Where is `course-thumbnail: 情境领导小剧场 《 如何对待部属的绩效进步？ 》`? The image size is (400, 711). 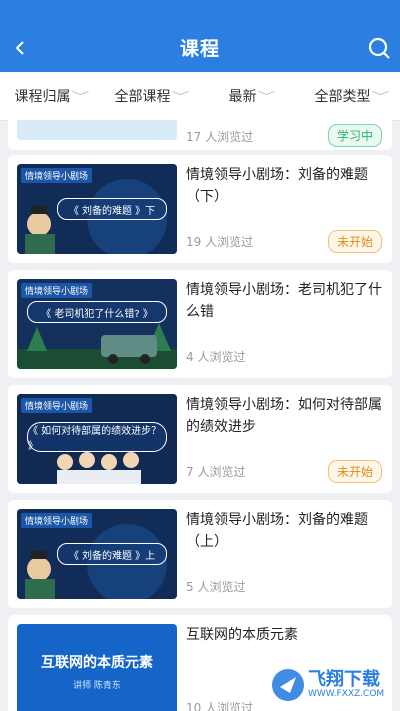 course-thumbnail: 情境领导小剧场 《 如何对待部属的绩效进步？ 》 is located at coordinates (97, 439).